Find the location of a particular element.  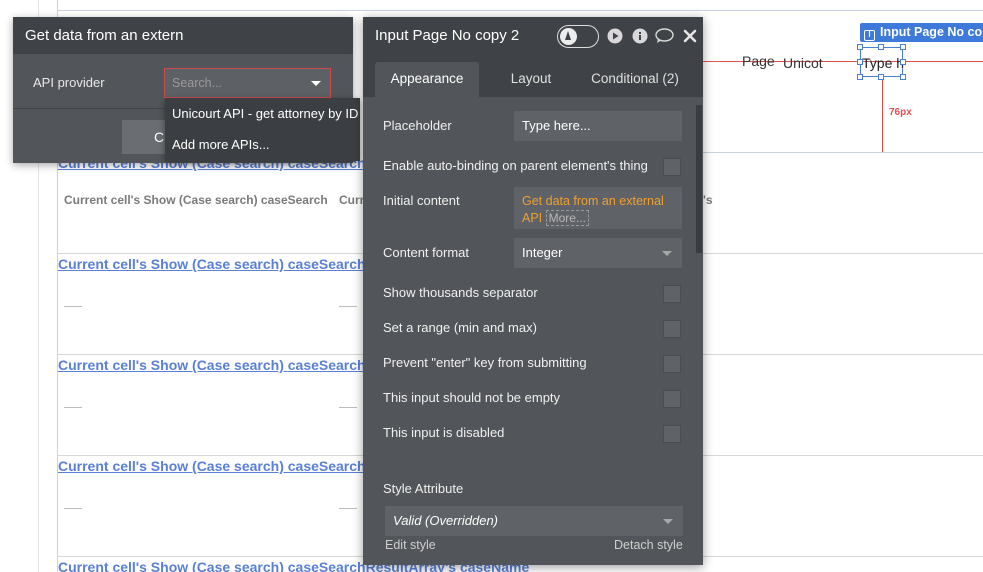

edit-style-link: Edit style is located at coordinates (410, 545).